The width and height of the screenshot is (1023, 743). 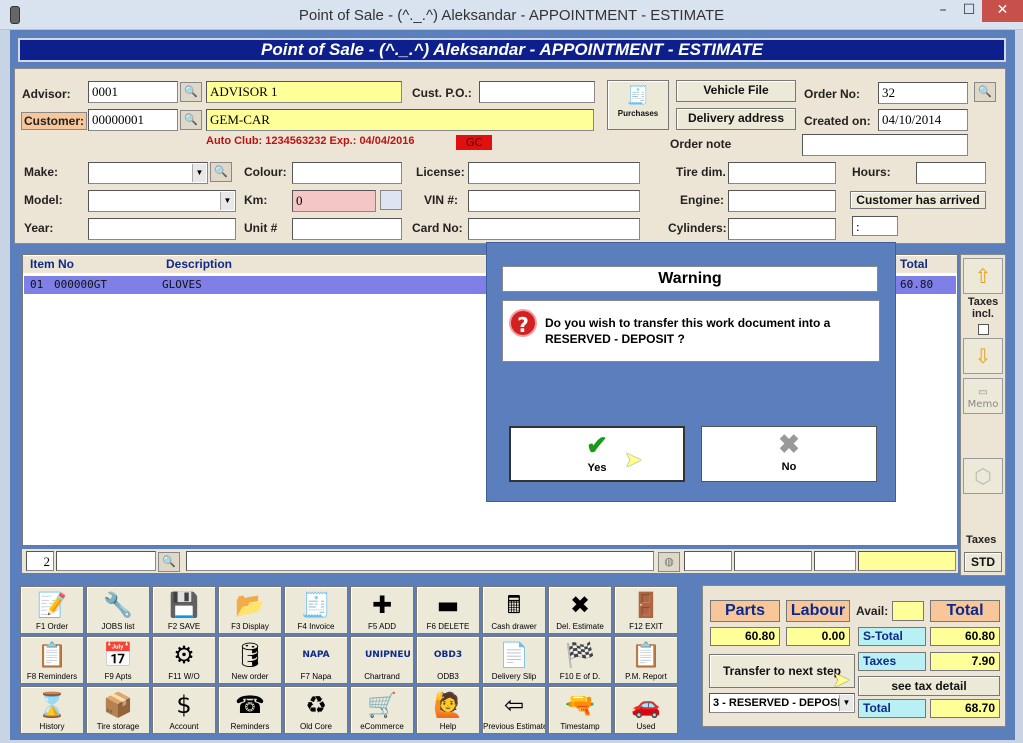 I want to click on no-button: ✖ No, so click(x=789, y=454).